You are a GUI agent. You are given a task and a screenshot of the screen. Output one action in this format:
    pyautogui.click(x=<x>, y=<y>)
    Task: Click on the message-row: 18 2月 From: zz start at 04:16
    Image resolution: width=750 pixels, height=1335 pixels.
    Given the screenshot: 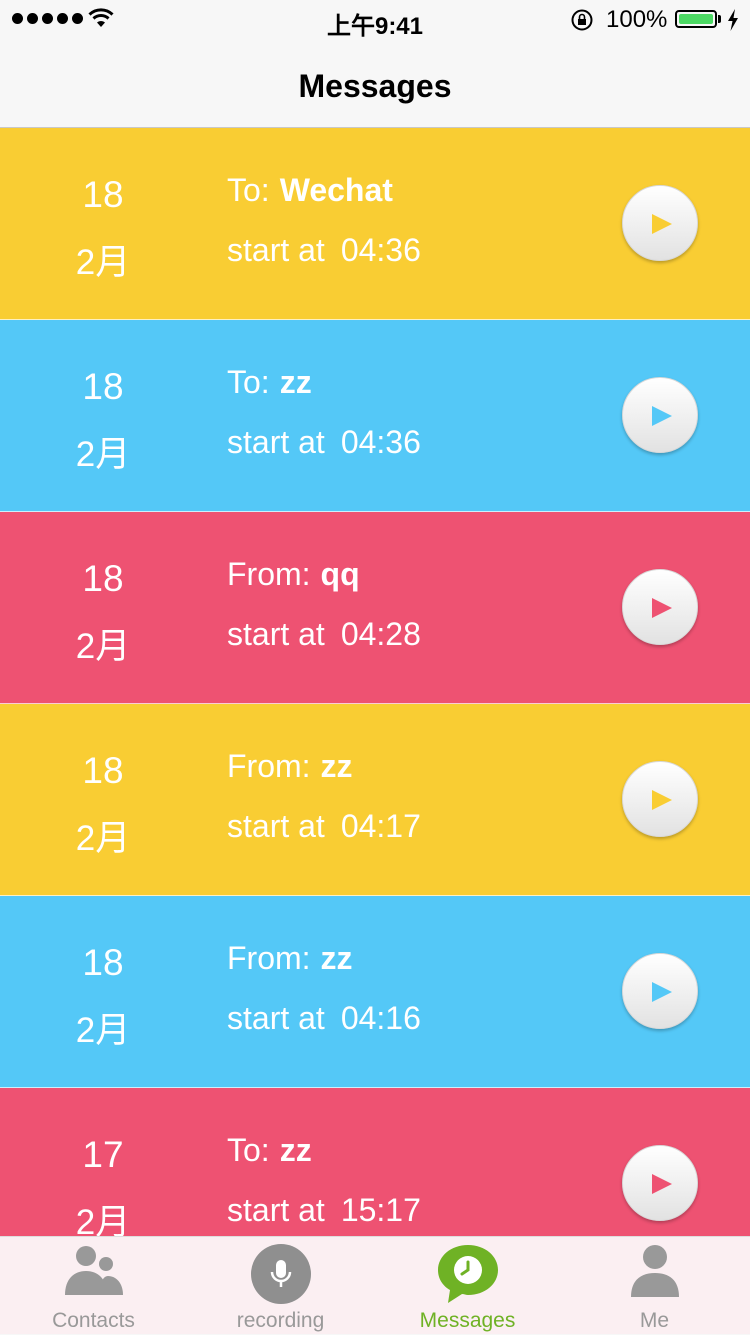 What is the action you would take?
    pyautogui.click(x=375, y=992)
    